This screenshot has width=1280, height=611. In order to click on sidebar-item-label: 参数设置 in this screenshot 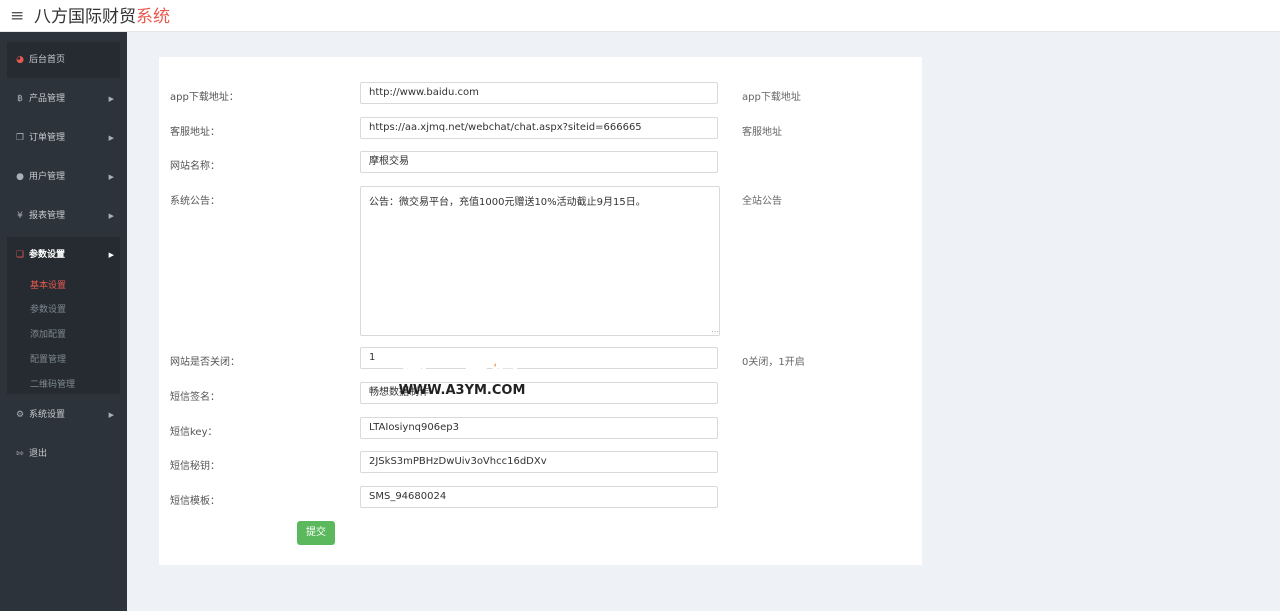, I will do `click(47, 255)`.